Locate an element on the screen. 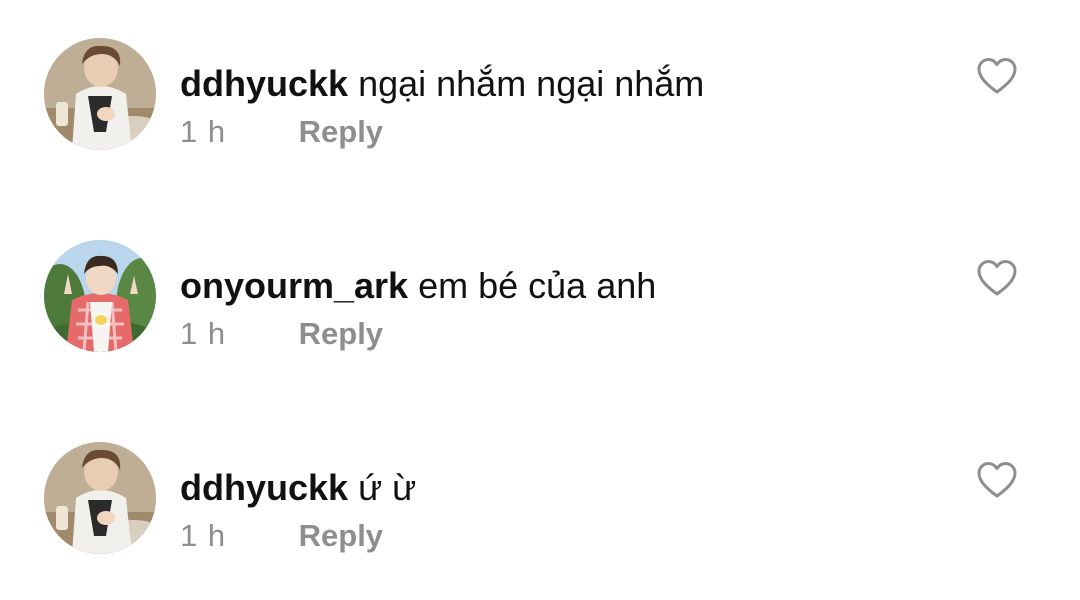 Image resolution: width=1080 pixels, height=600 pixels. comment-text: ứ ừ is located at coordinates (387, 487).